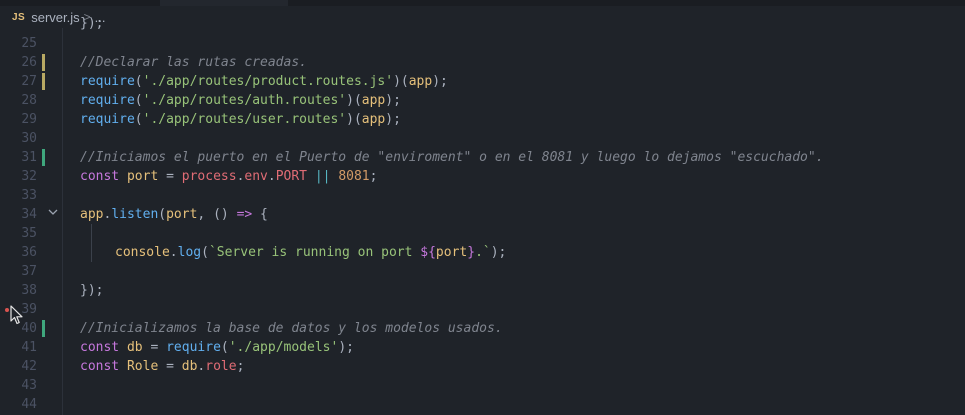 This screenshot has height=415, width=965. Describe the element at coordinates (482, 62) in the screenshot. I see `code-line: 26 //Declarar las rutas creadas.` at that location.